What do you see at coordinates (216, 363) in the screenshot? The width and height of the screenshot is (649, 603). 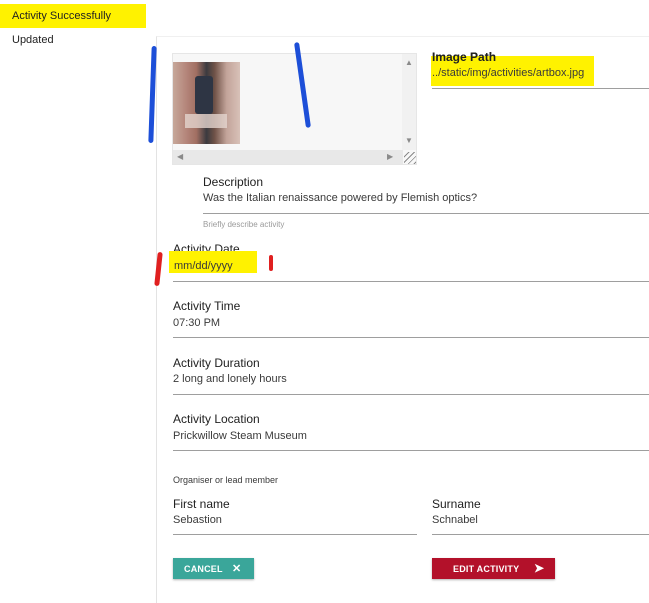 I see `activity-duration-label: Activity Duration` at bounding box center [216, 363].